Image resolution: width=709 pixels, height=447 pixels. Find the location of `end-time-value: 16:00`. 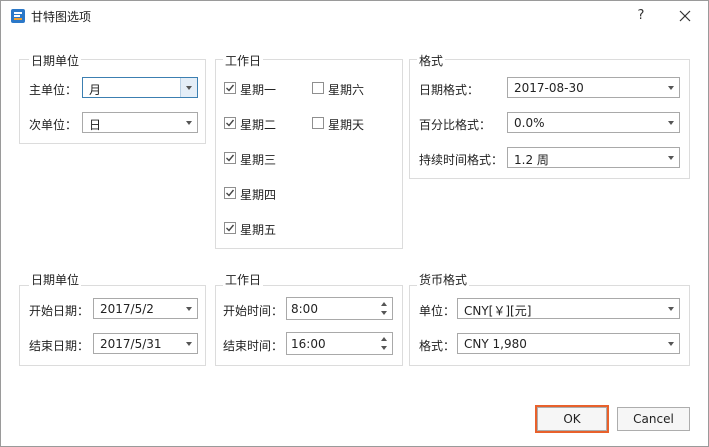

end-time-value: 16:00 is located at coordinates (308, 344).